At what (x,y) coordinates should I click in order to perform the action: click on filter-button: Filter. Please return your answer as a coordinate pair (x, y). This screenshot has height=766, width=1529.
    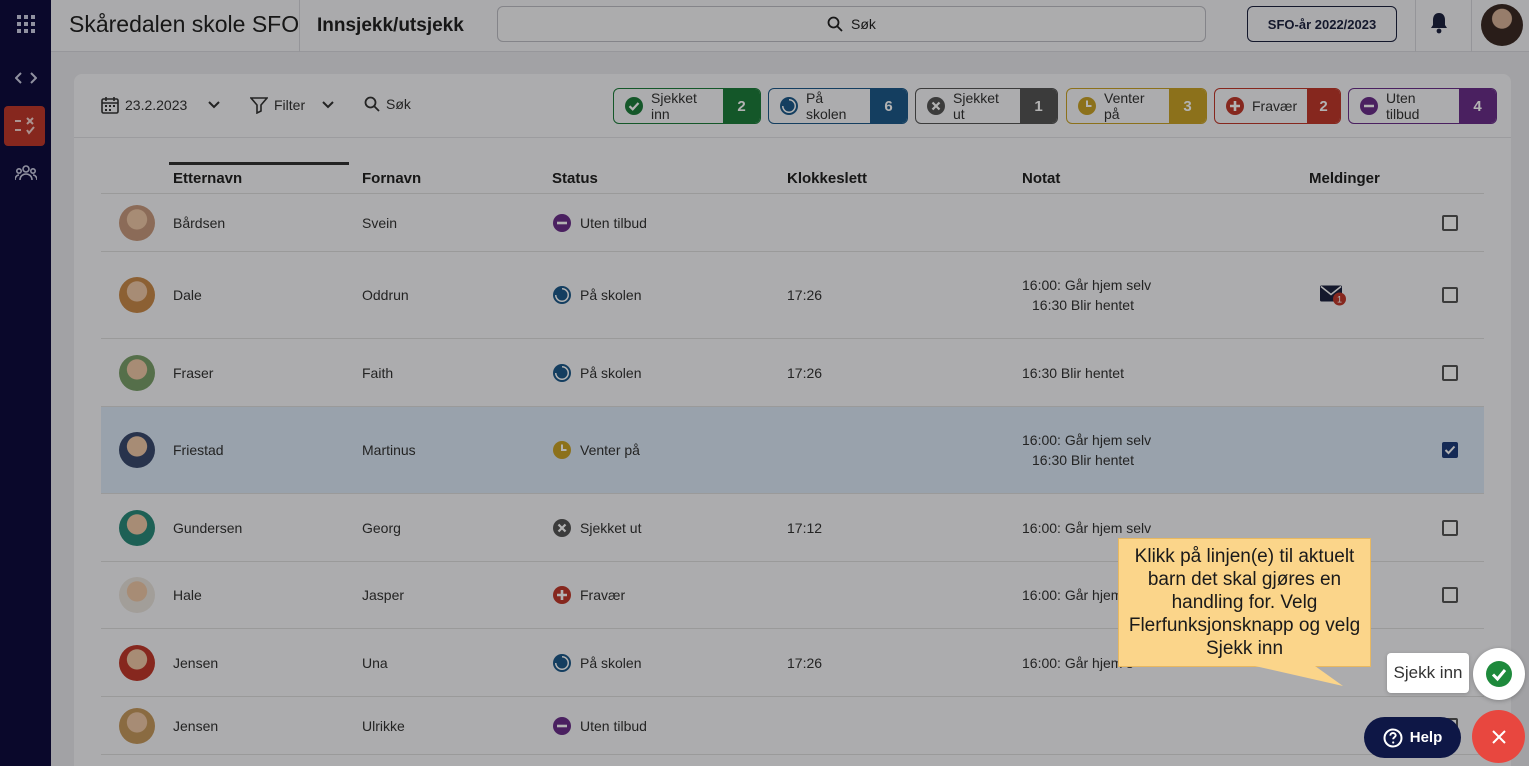
    Looking at the image, I should click on (292, 105).